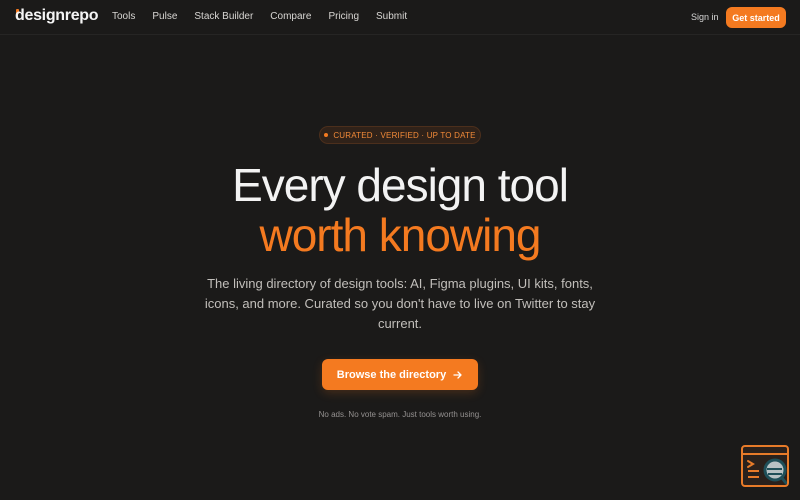 The image size is (800, 500). What do you see at coordinates (164, 16) in the screenshot?
I see `nav-pulse: Pulse` at bounding box center [164, 16].